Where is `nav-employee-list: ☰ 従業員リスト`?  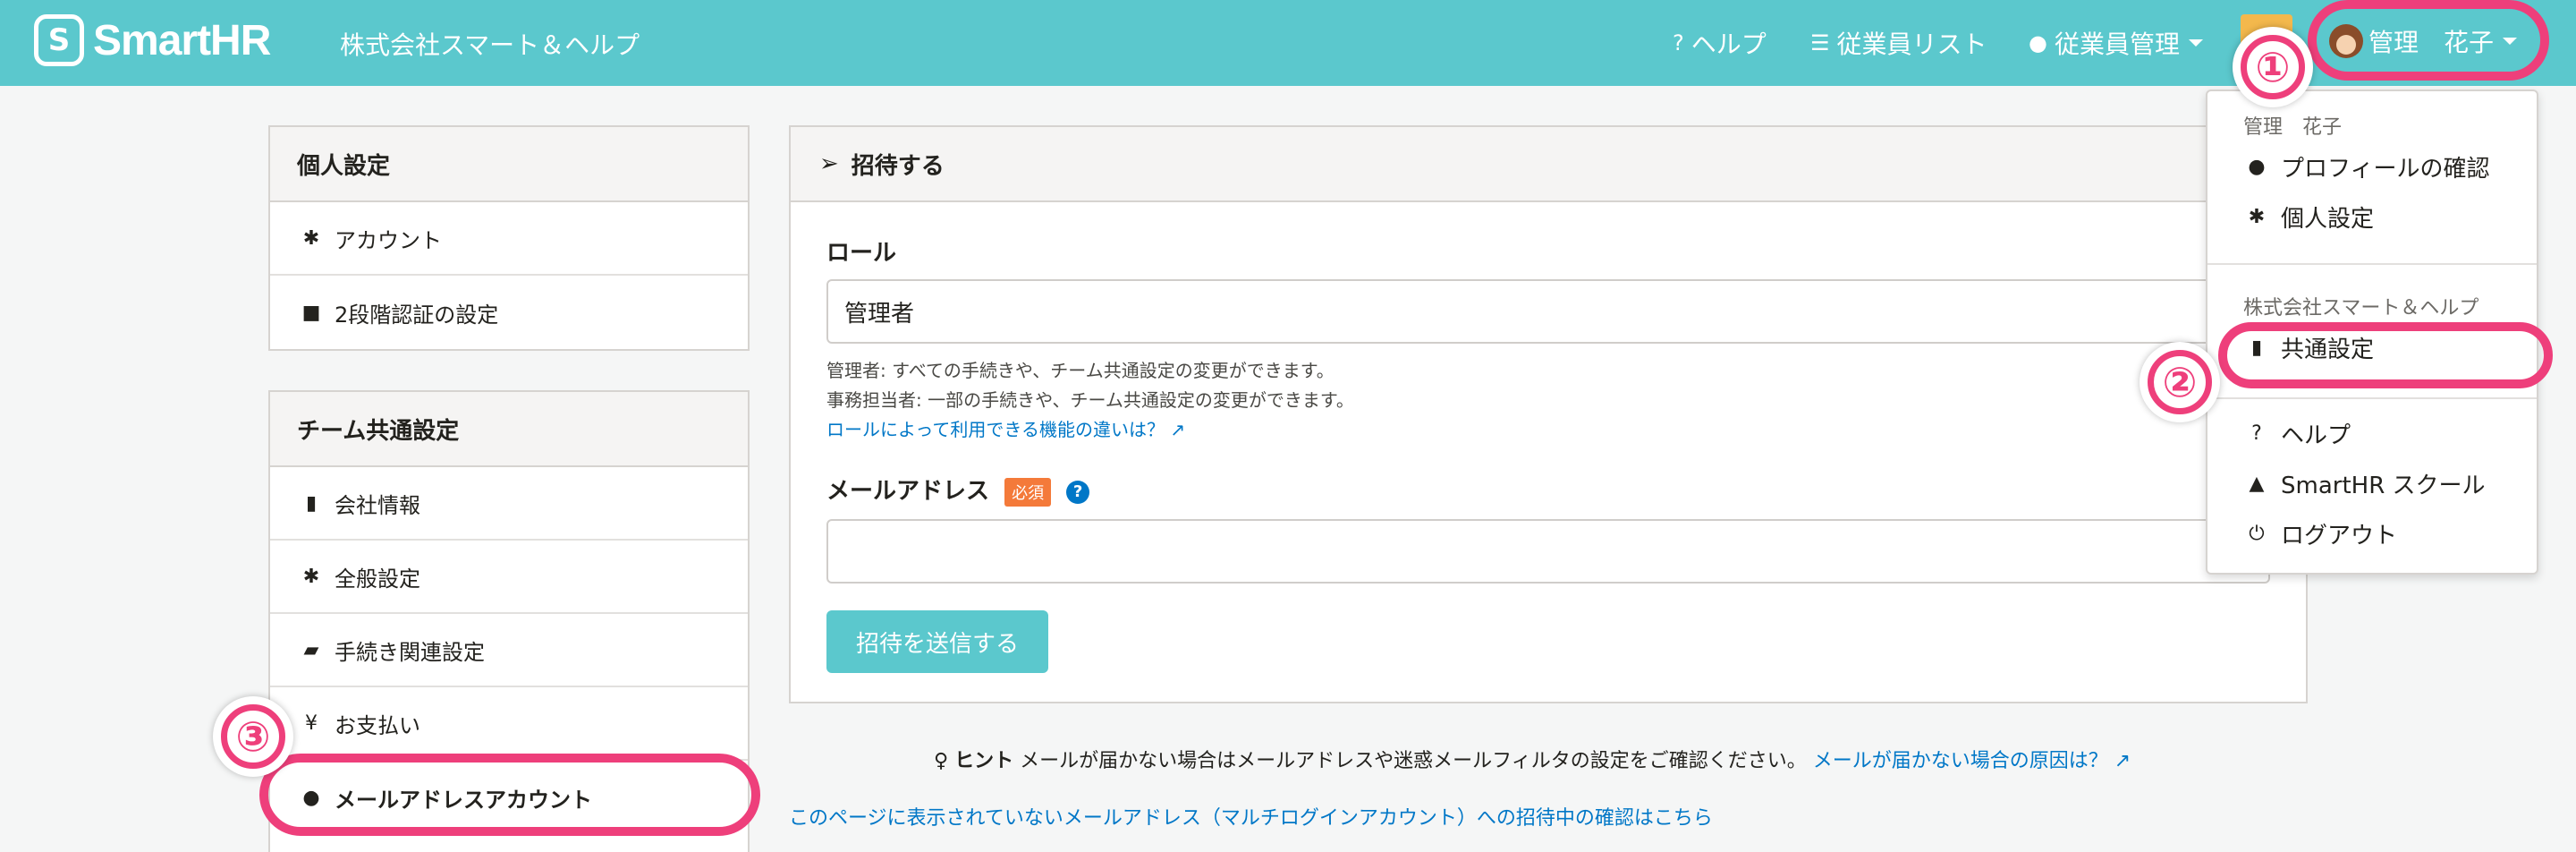 nav-employee-list: ☰ 従業員リスト is located at coordinates (1898, 43).